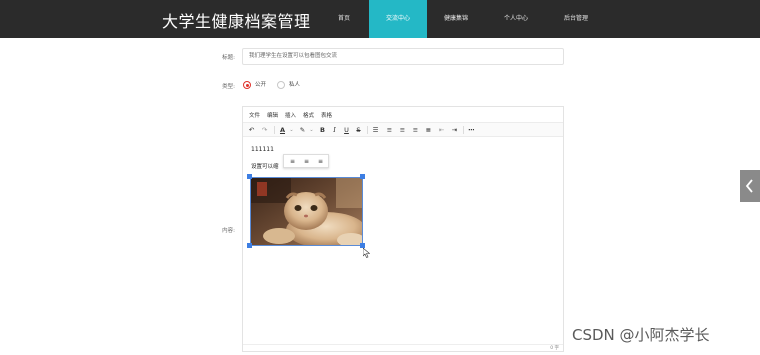 Image resolution: width=760 pixels, height=355 pixels. I want to click on redo-icon: ↷, so click(264, 130).